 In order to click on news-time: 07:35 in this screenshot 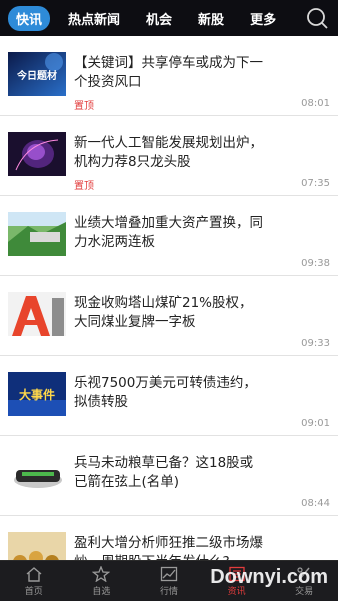, I will do `click(315, 183)`.